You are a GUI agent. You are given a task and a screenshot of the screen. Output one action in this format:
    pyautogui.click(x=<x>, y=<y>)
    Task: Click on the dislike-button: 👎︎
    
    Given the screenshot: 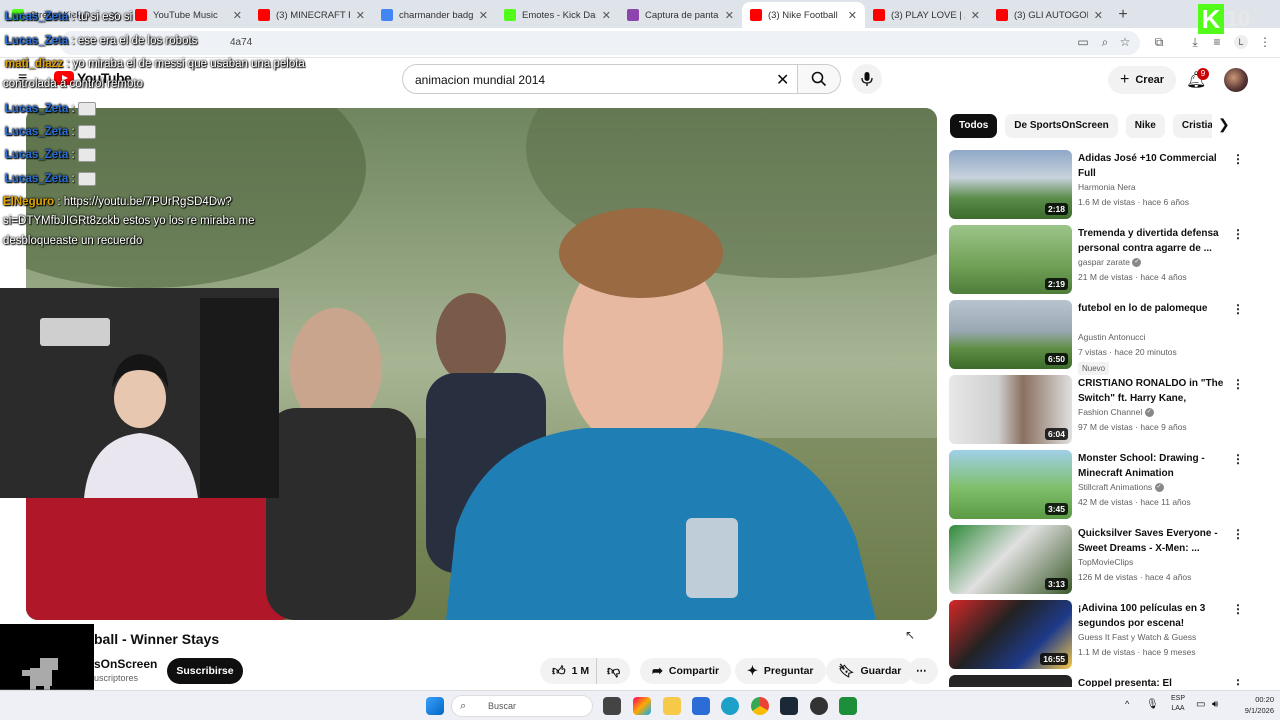 What is the action you would take?
    pyautogui.click(x=613, y=671)
    